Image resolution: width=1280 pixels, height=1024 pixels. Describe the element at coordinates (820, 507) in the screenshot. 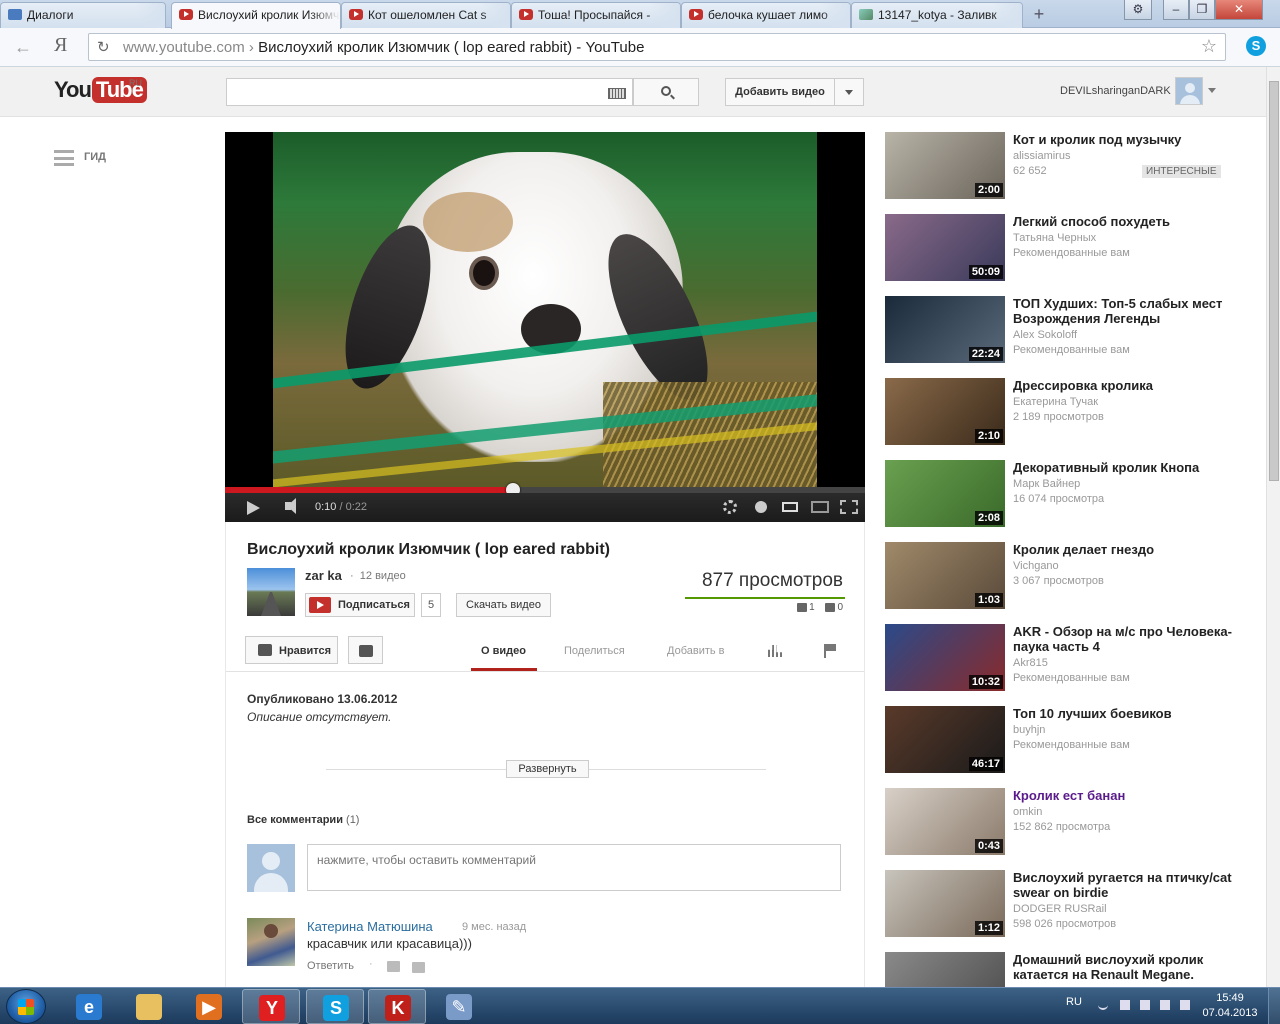

I see `large-player-icon` at that location.